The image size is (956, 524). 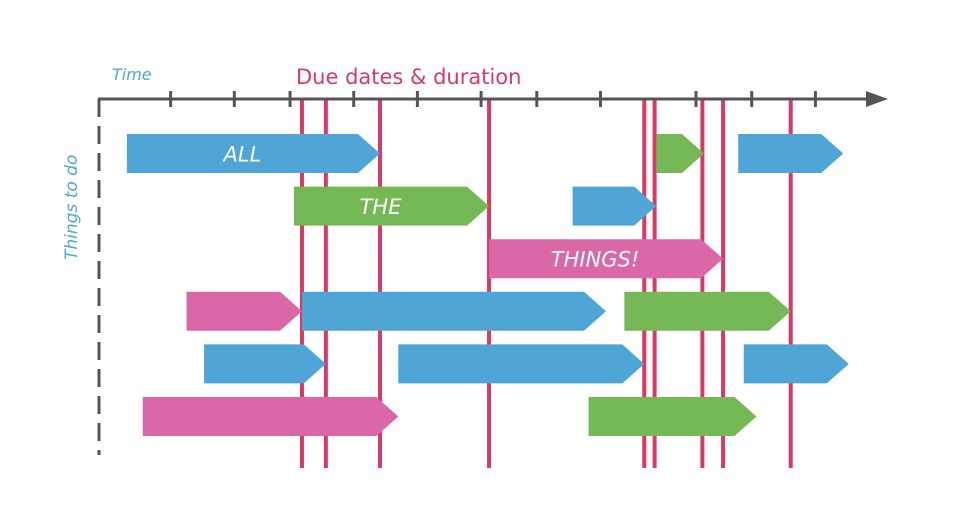 I want to click on y-axis-label: Things to do, so click(x=72, y=207).